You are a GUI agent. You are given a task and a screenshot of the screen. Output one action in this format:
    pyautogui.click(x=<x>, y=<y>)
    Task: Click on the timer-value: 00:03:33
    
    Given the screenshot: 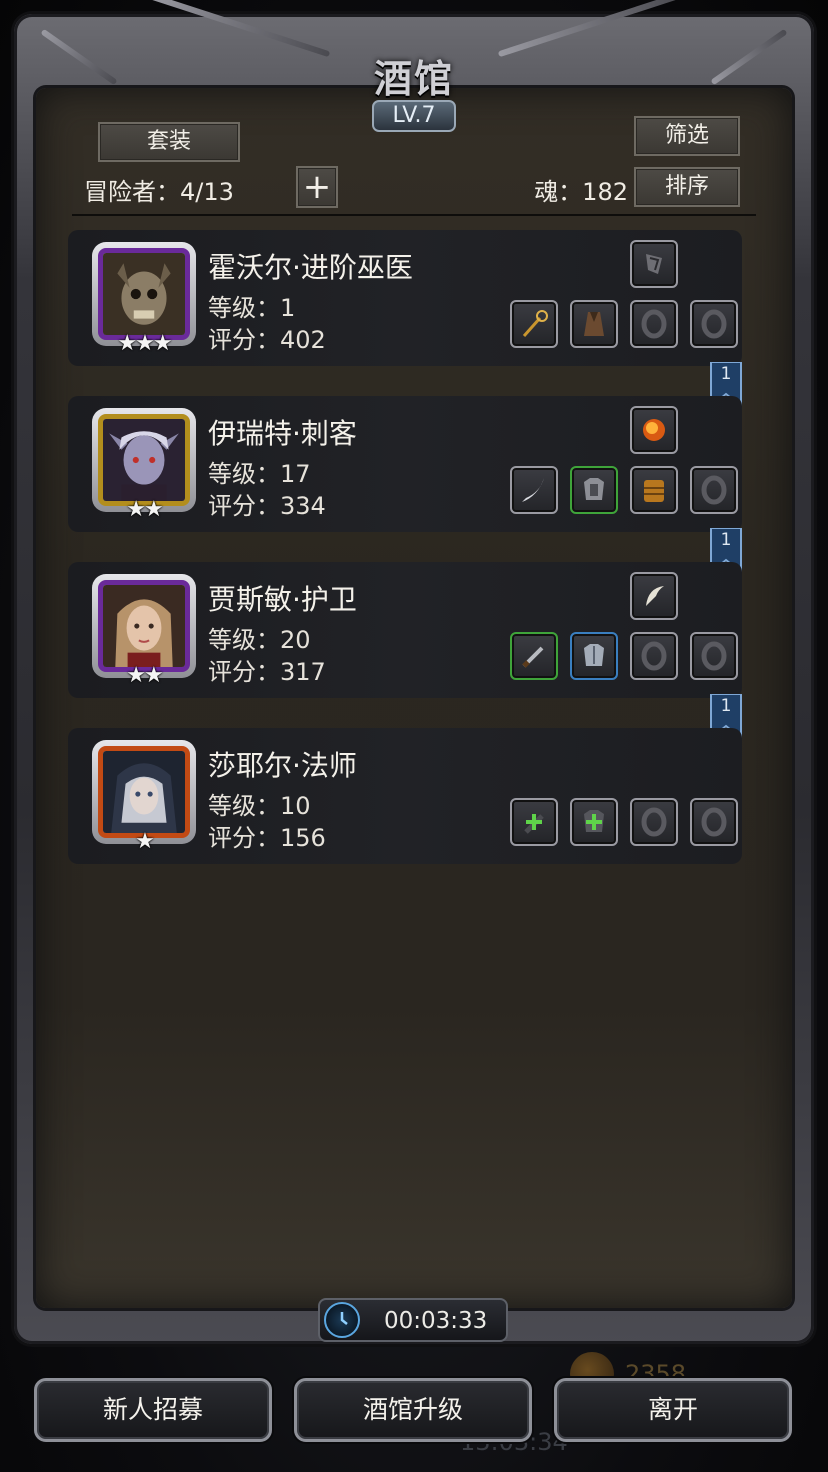 What is the action you would take?
    pyautogui.click(x=436, y=1321)
    